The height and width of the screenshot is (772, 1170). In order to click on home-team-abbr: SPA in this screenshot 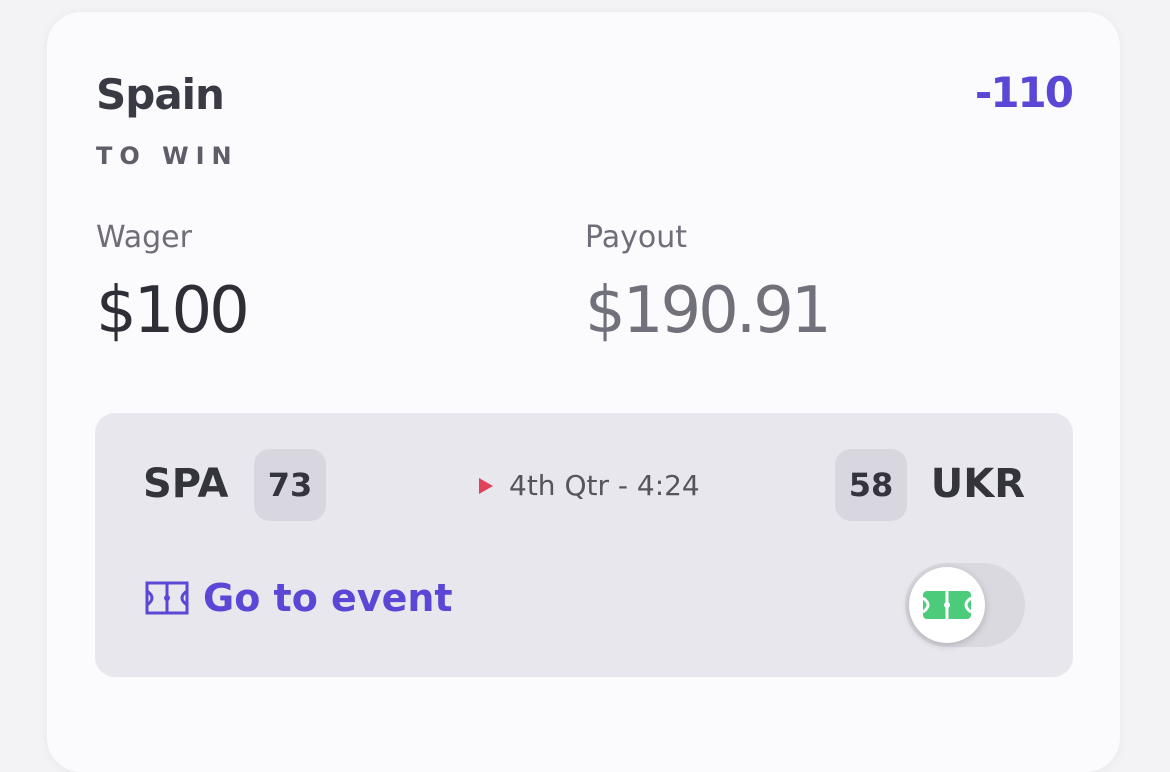, I will do `click(186, 484)`.